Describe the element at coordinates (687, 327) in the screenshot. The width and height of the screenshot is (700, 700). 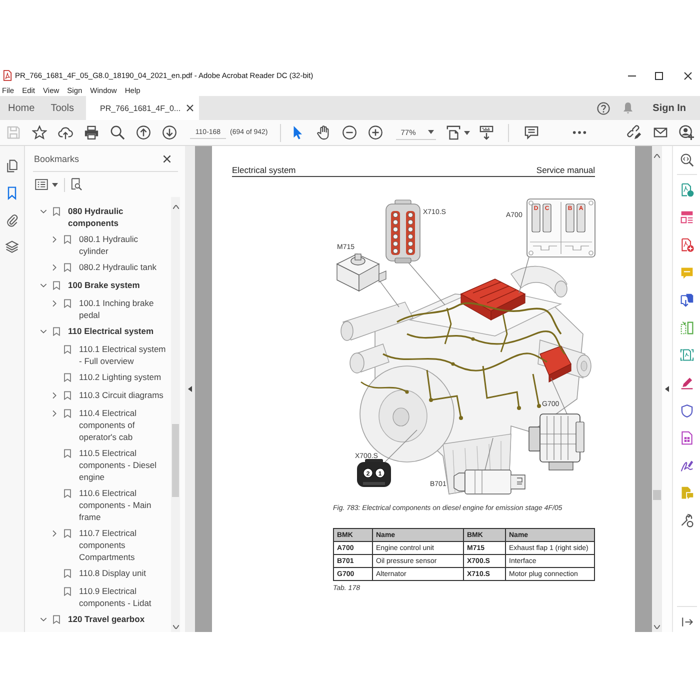
I see `page-split-icon` at that location.